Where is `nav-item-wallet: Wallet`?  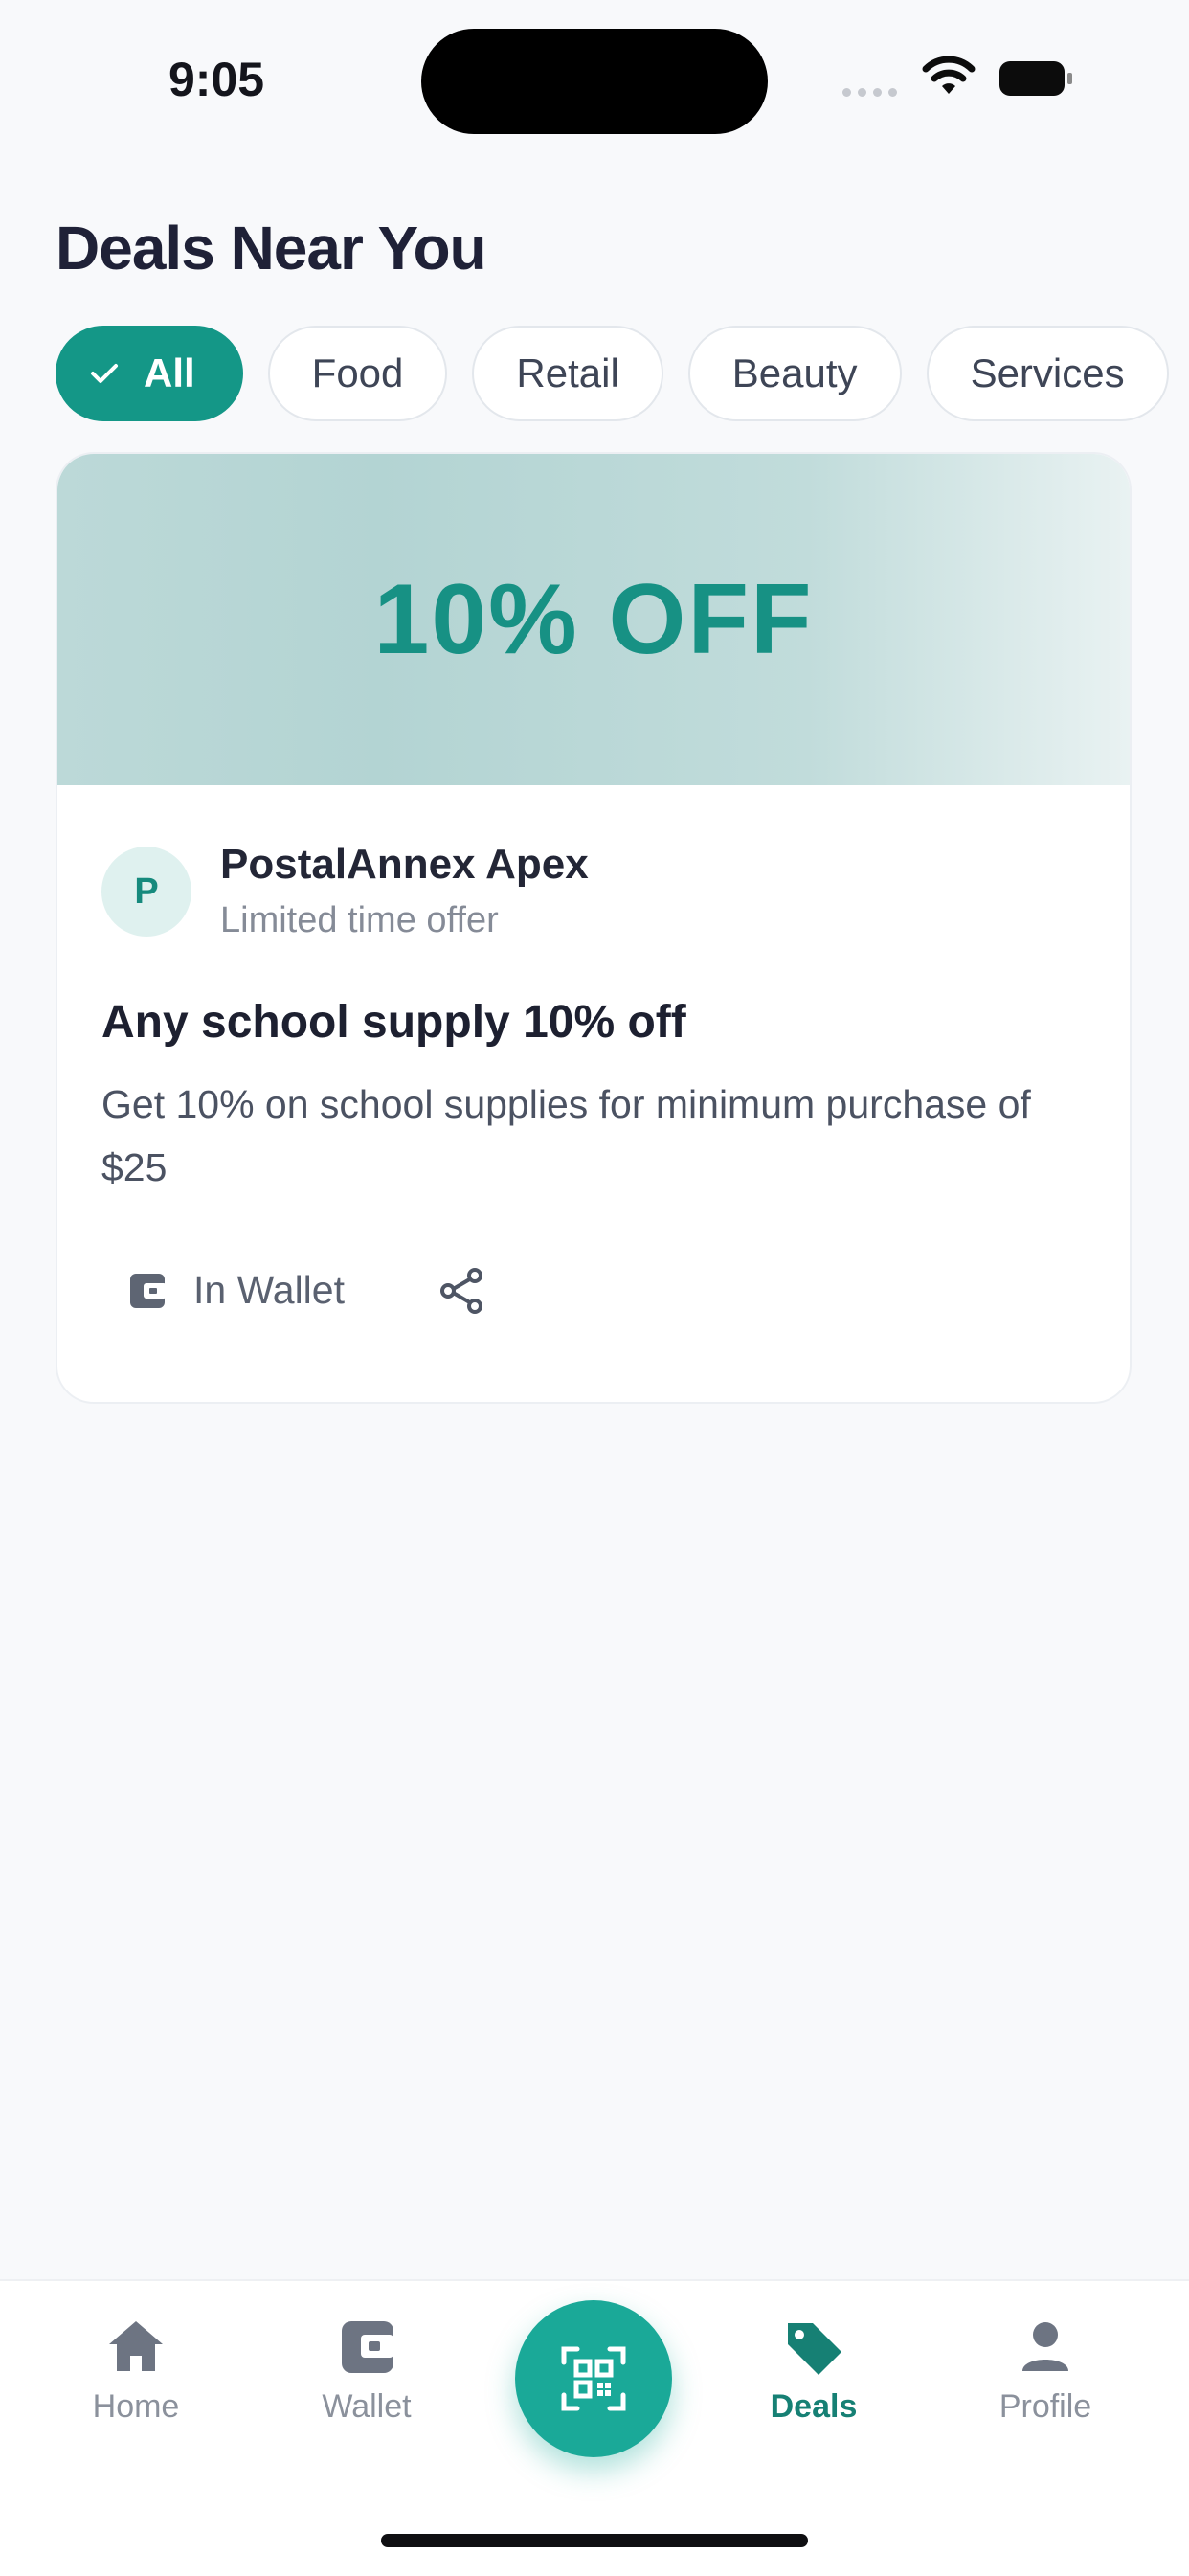
nav-item-wallet: Wallet is located at coordinates (366, 2371).